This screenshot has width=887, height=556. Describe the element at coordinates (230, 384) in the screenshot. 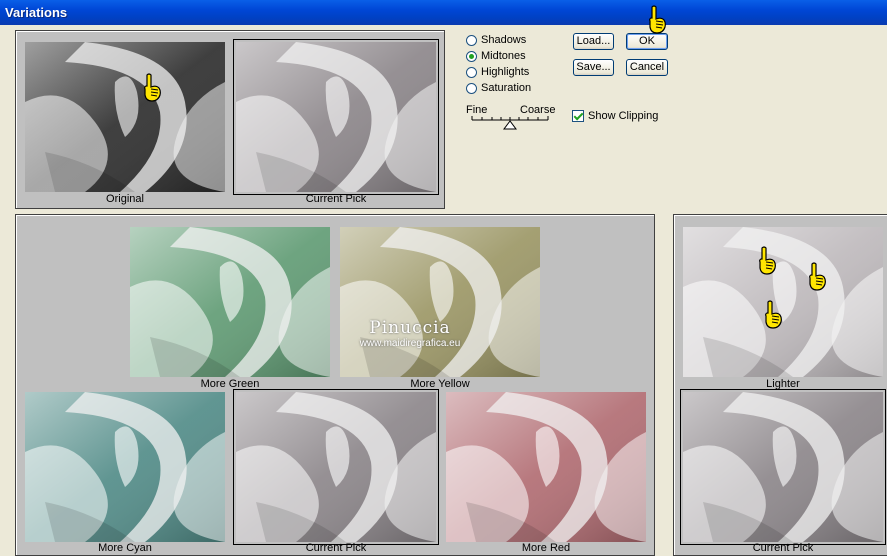

I see `more-green-caption: More Green` at that location.